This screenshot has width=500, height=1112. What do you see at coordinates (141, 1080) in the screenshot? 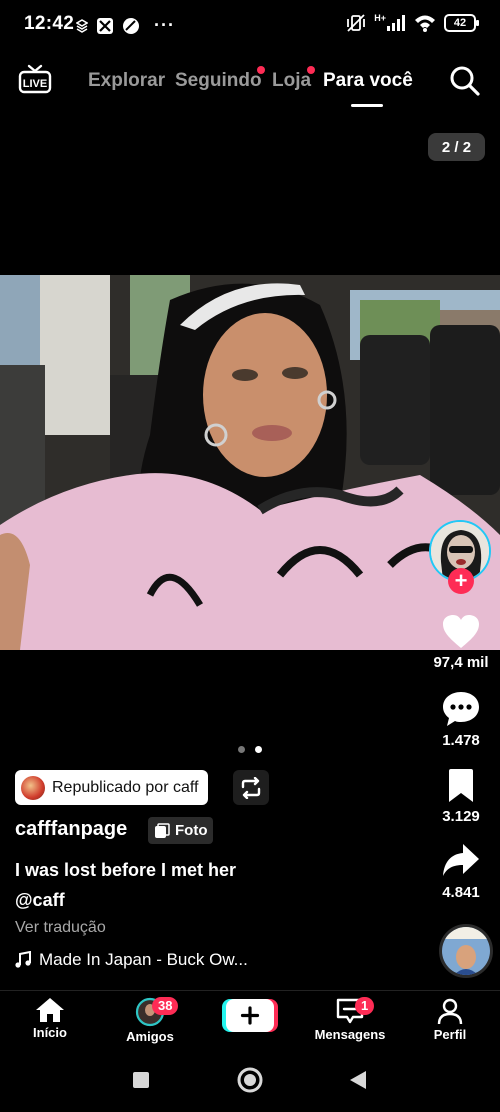
I see `recents-icon` at bounding box center [141, 1080].